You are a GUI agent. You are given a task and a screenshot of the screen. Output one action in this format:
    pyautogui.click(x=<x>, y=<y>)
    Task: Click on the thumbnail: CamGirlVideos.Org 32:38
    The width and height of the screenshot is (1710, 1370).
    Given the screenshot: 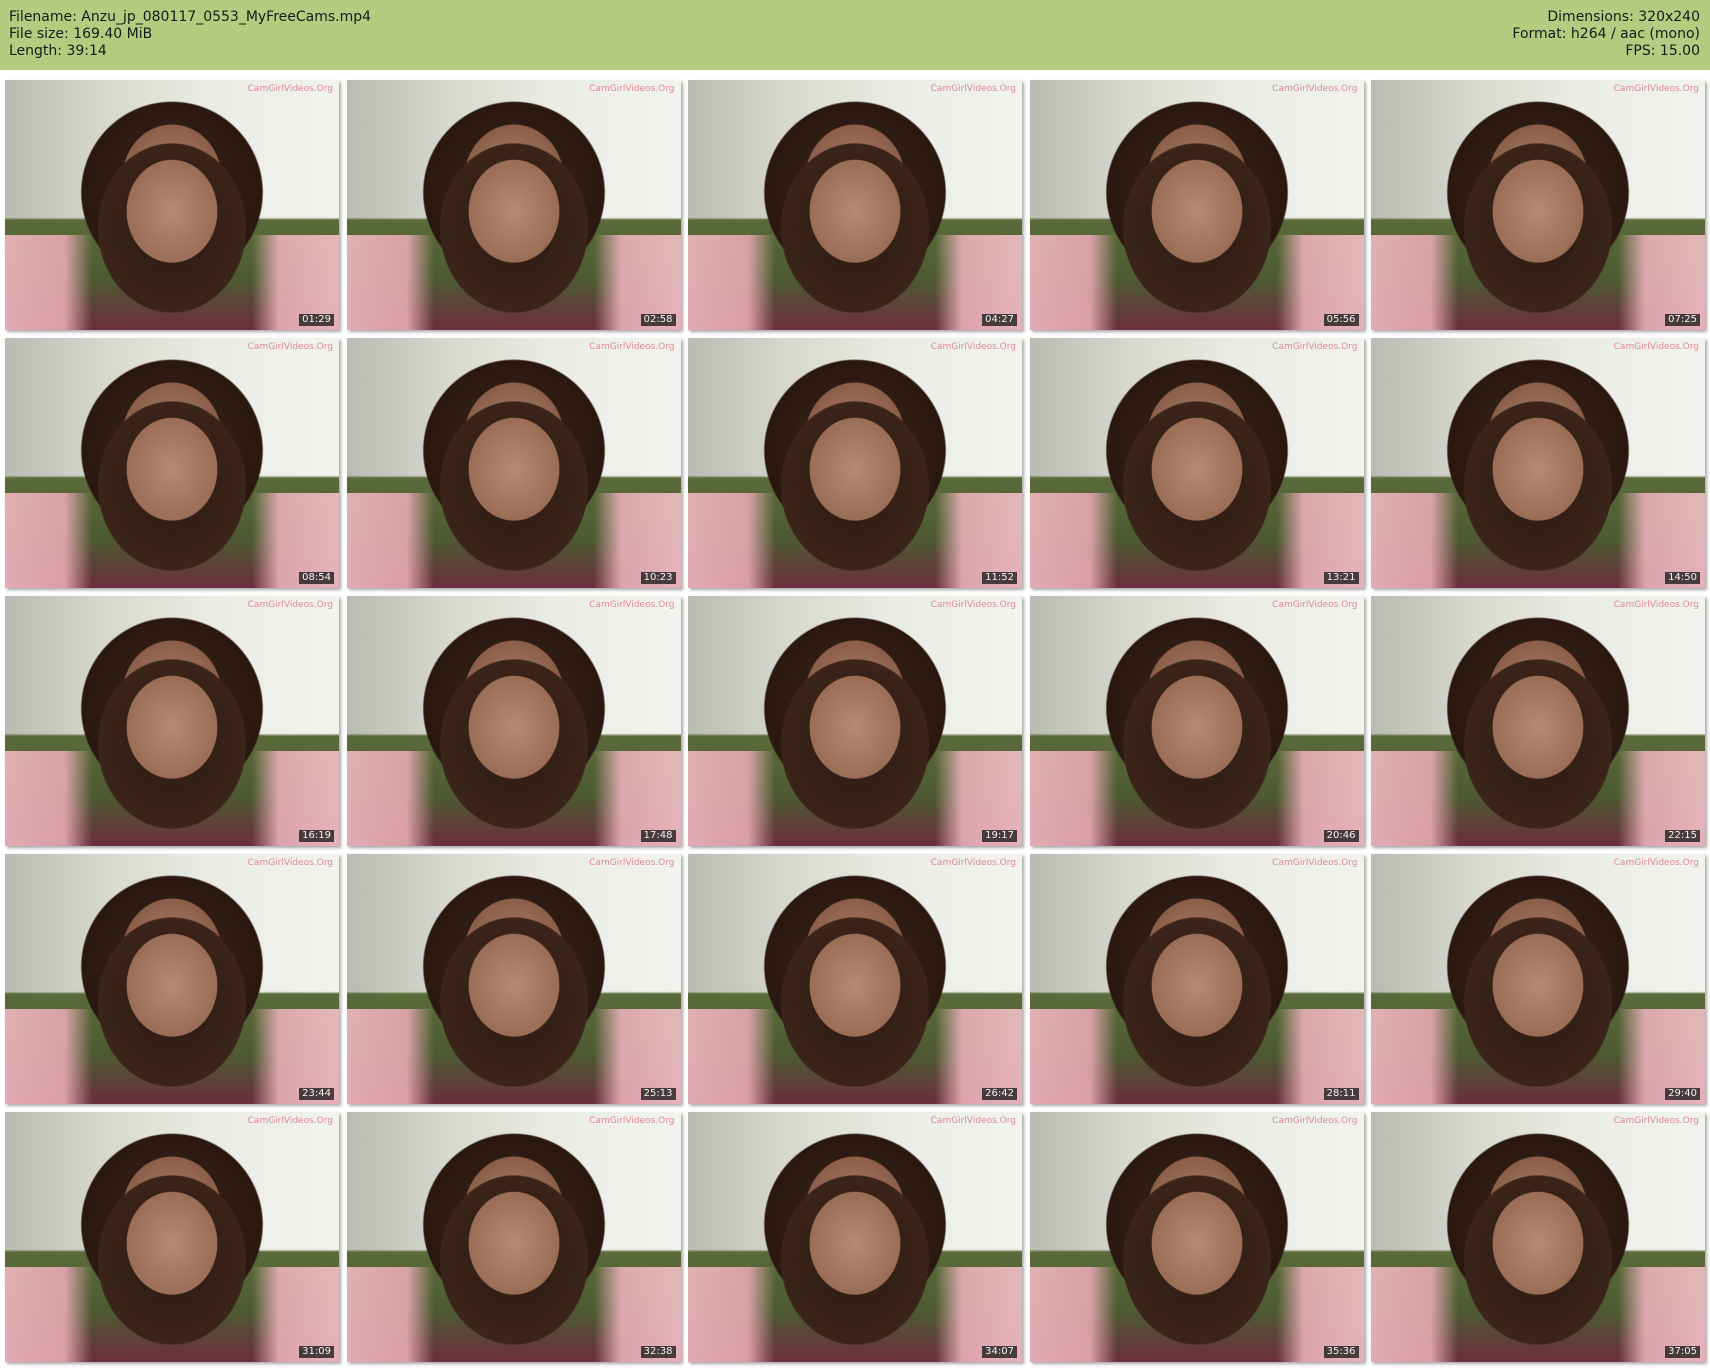 What is the action you would take?
    pyautogui.click(x=513, y=1237)
    